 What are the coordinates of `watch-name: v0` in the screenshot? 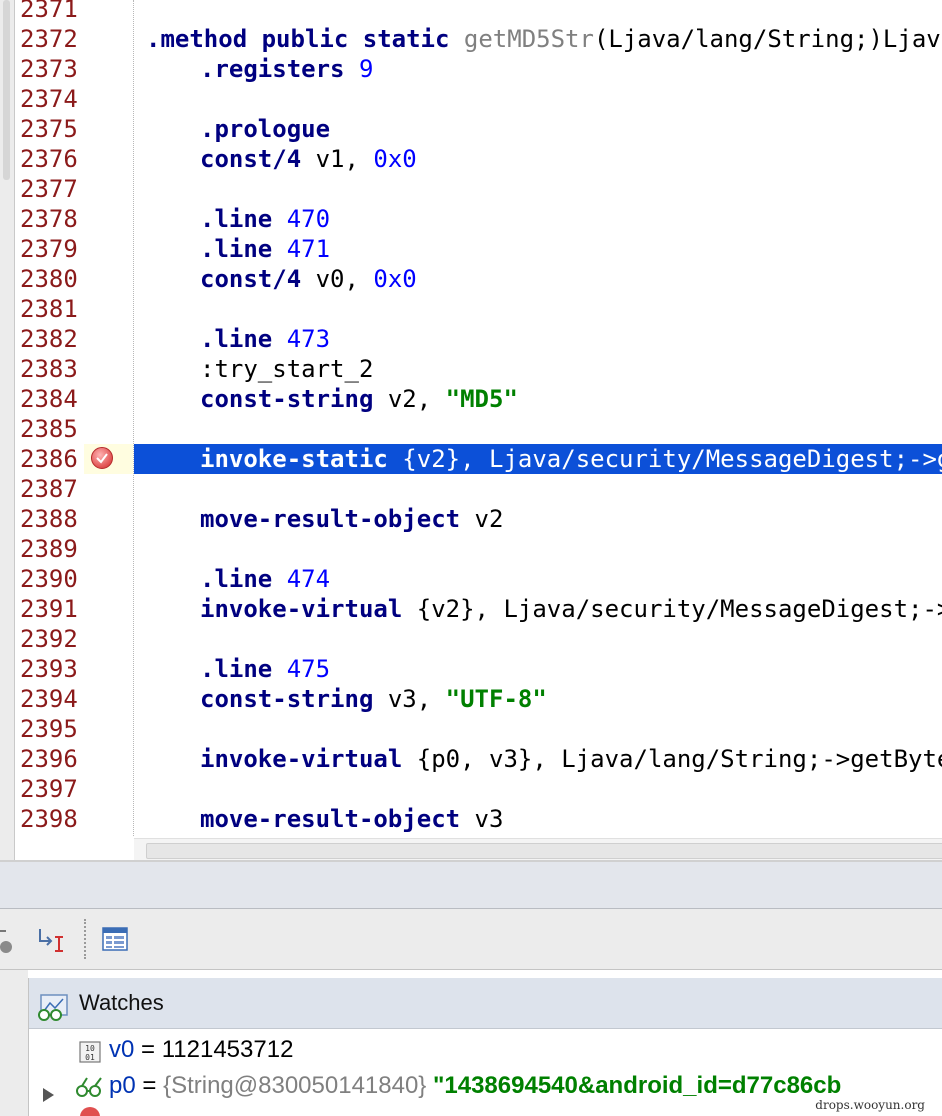 It's located at (122, 1049).